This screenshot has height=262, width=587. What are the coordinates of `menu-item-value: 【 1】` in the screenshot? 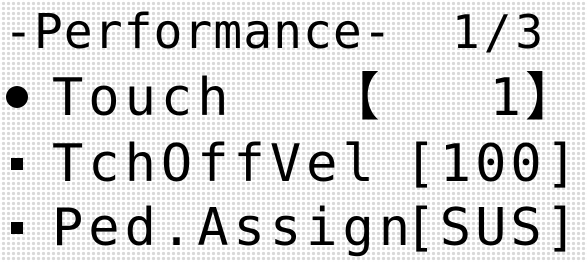 It's located at (454, 98).